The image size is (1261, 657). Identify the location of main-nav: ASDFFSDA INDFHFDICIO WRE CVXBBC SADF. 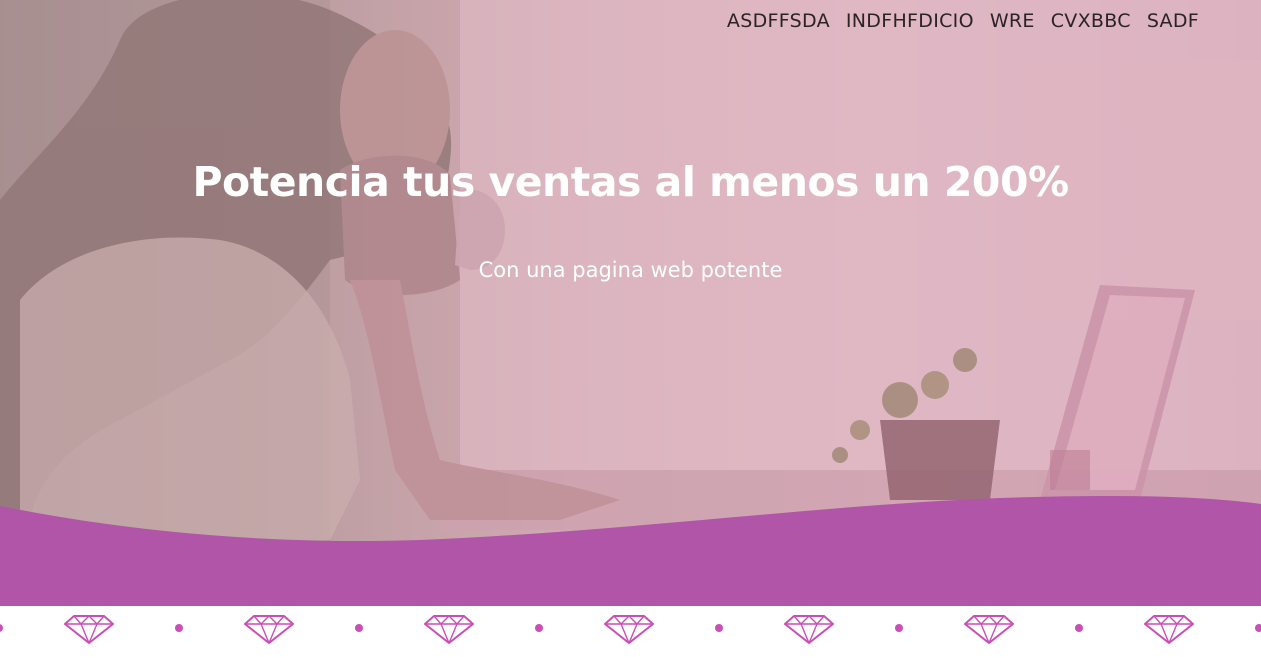
(963, 21).